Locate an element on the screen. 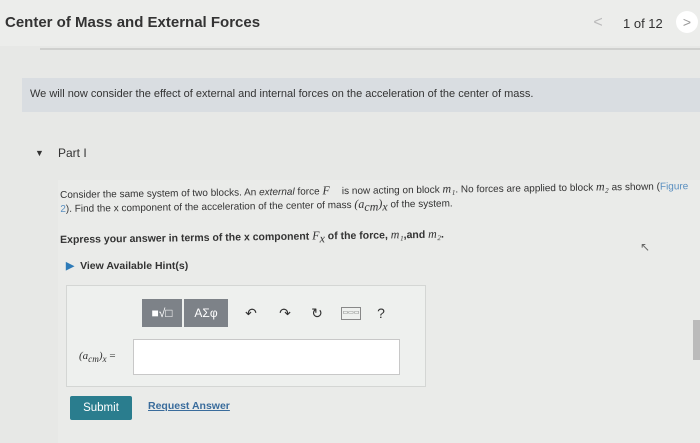 Image resolution: width=700 pixels, height=443 pixels. scrollbar is located at coordinates (696, 340).